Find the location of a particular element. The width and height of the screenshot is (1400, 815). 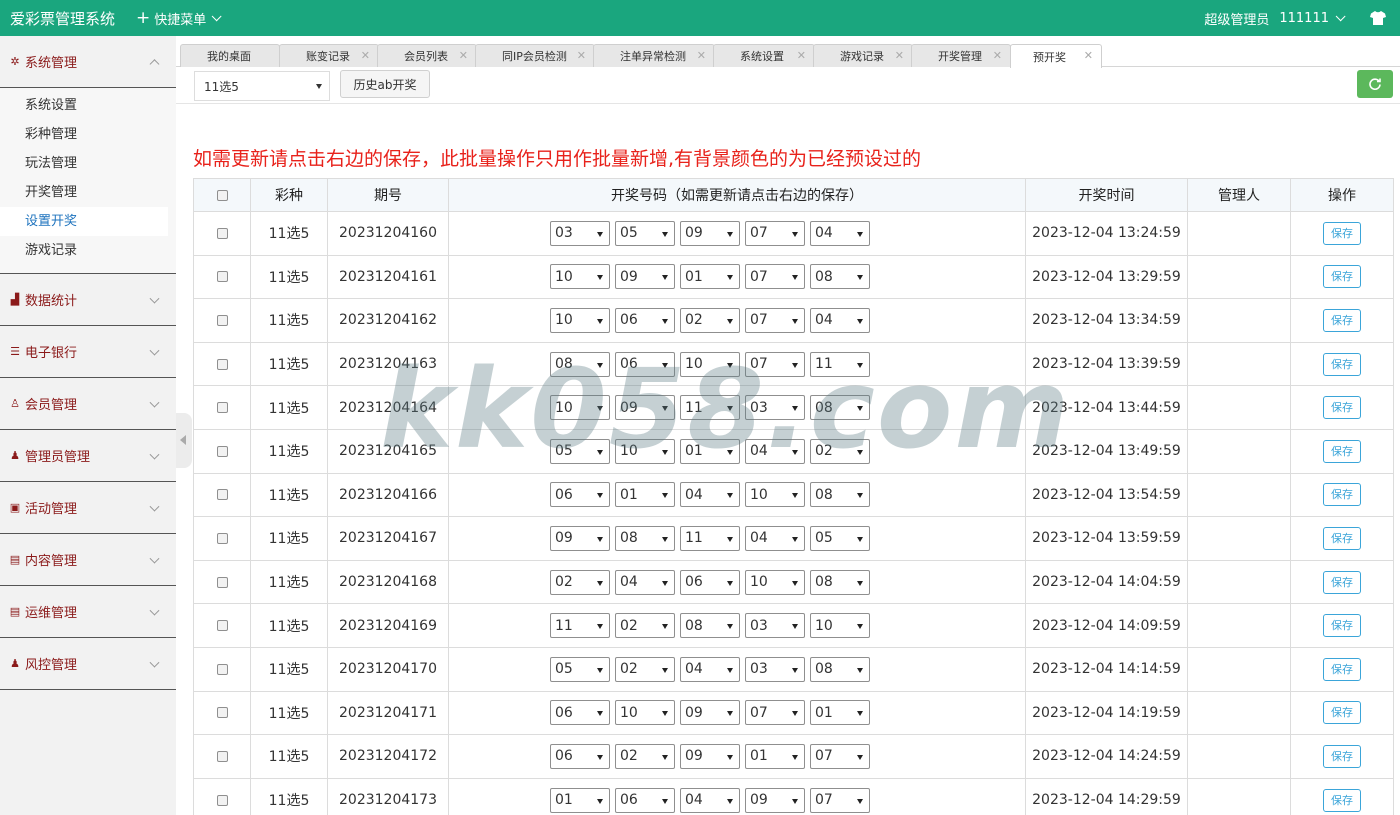

sidebar-item-ops: ▤ 运维管理 is located at coordinates (88, 611).